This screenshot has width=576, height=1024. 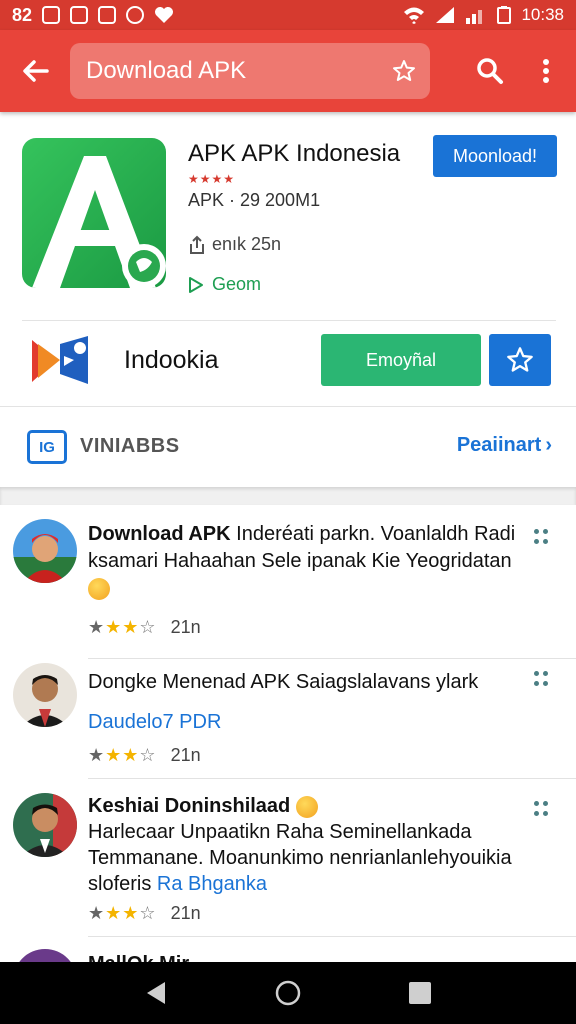 What do you see at coordinates (283, 682) in the screenshot?
I see `review-body: Dongke Menenad APK Saiagslalavans ylark` at bounding box center [283, 682].